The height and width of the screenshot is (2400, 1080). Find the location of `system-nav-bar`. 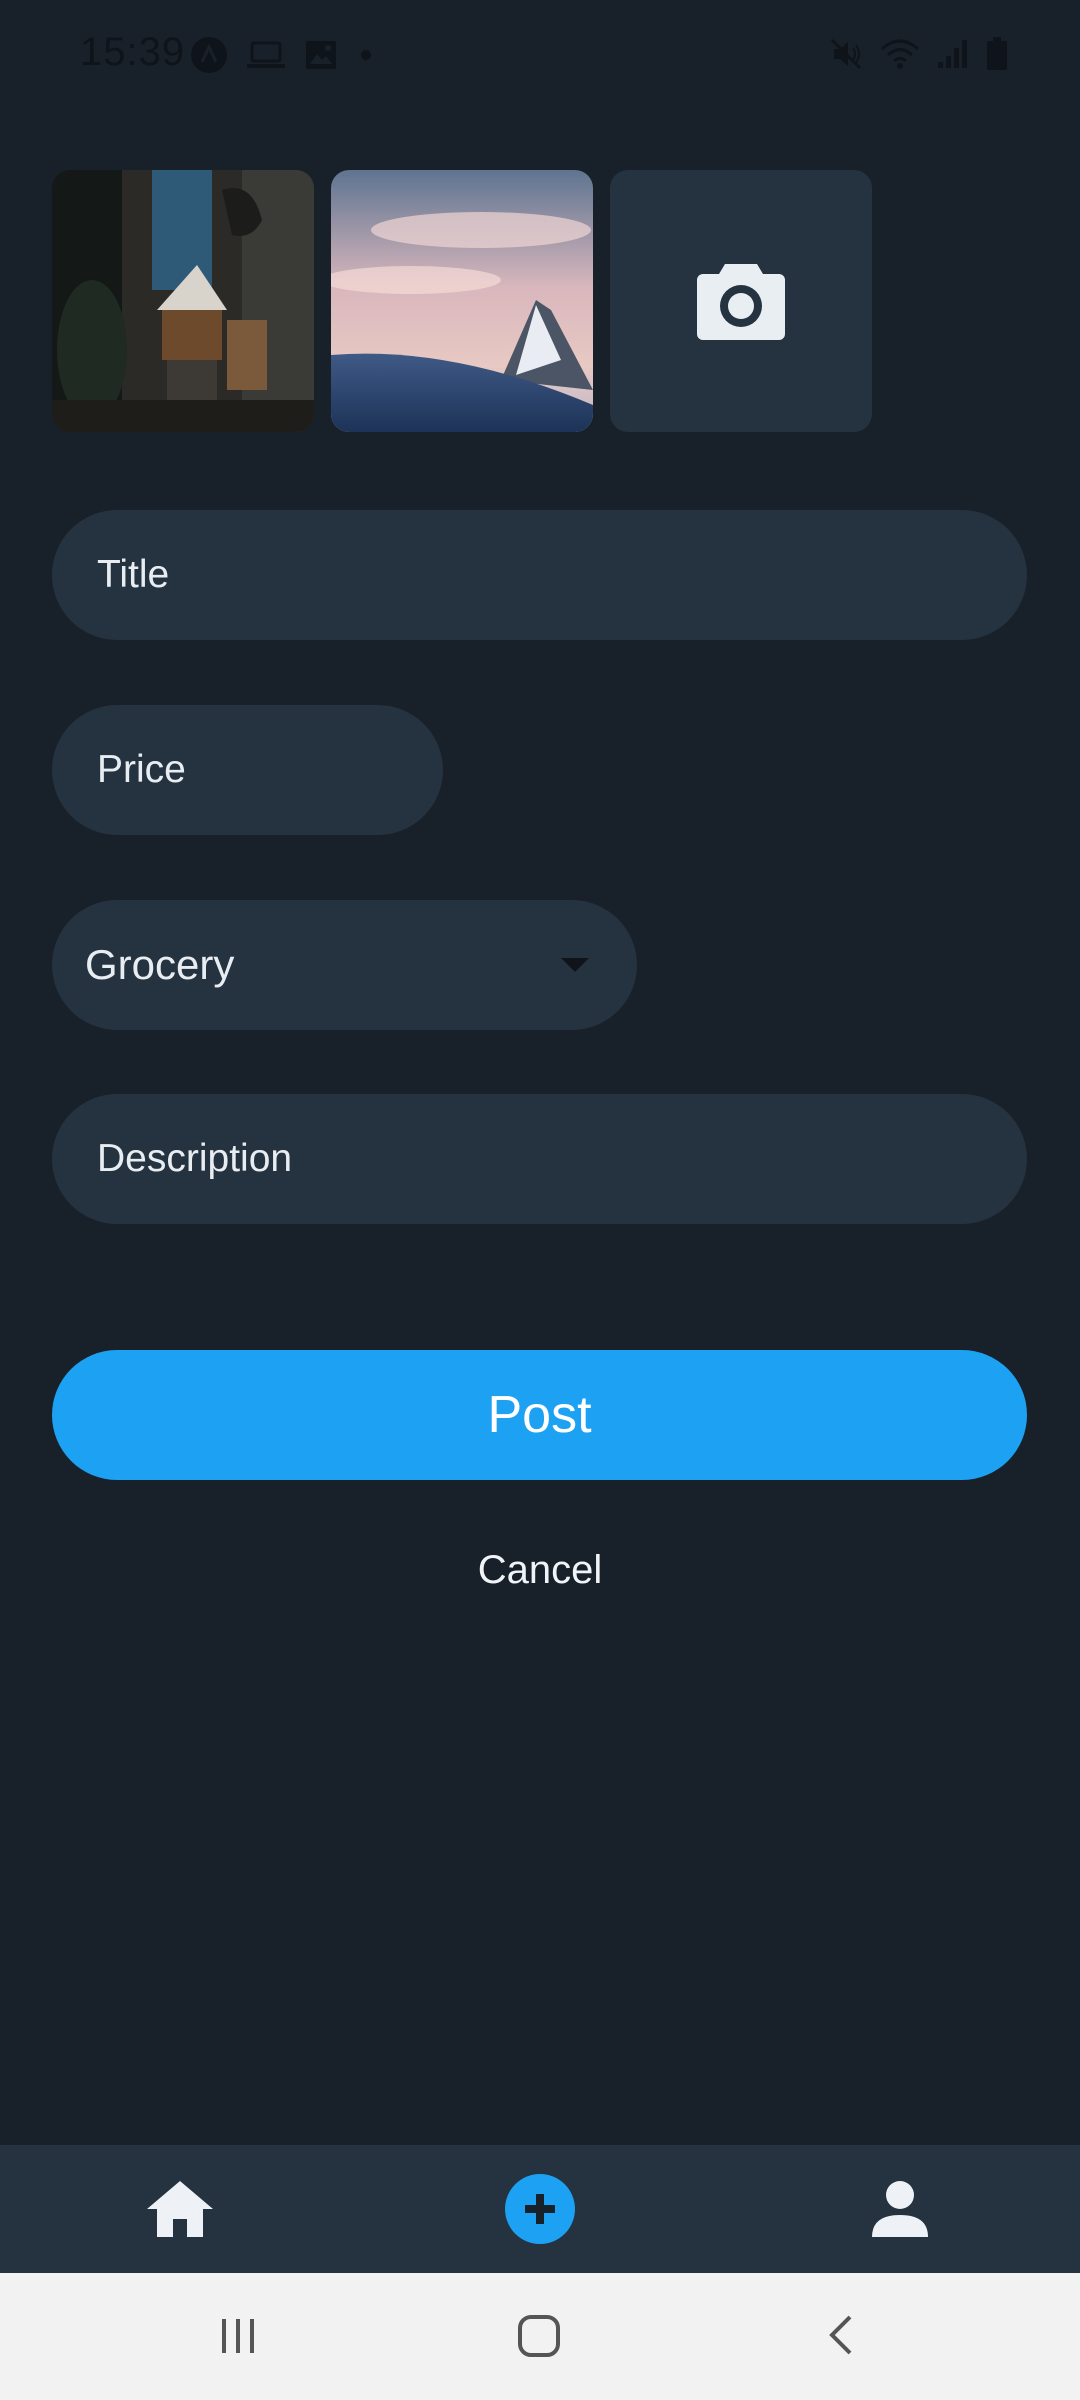

system-nav-bar is located at coordinates (540, 2336).